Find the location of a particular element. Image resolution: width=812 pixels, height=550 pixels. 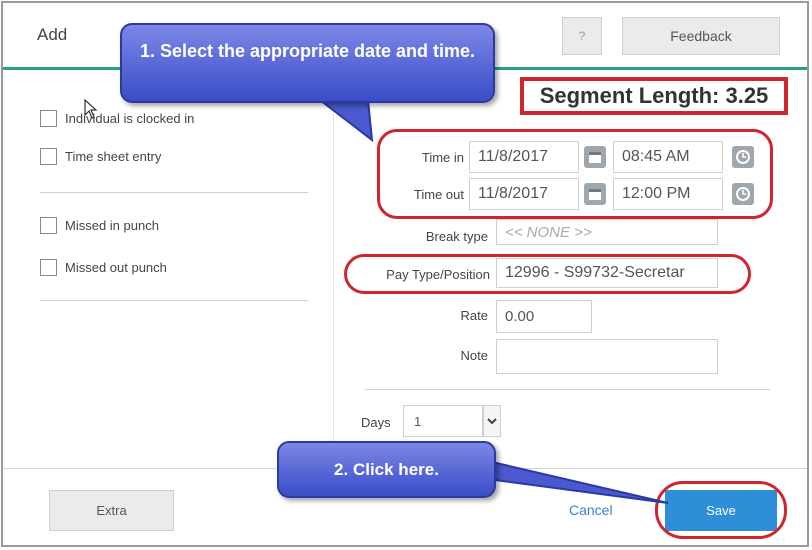

callout-2-pointer is located at coordinates (573, 482).